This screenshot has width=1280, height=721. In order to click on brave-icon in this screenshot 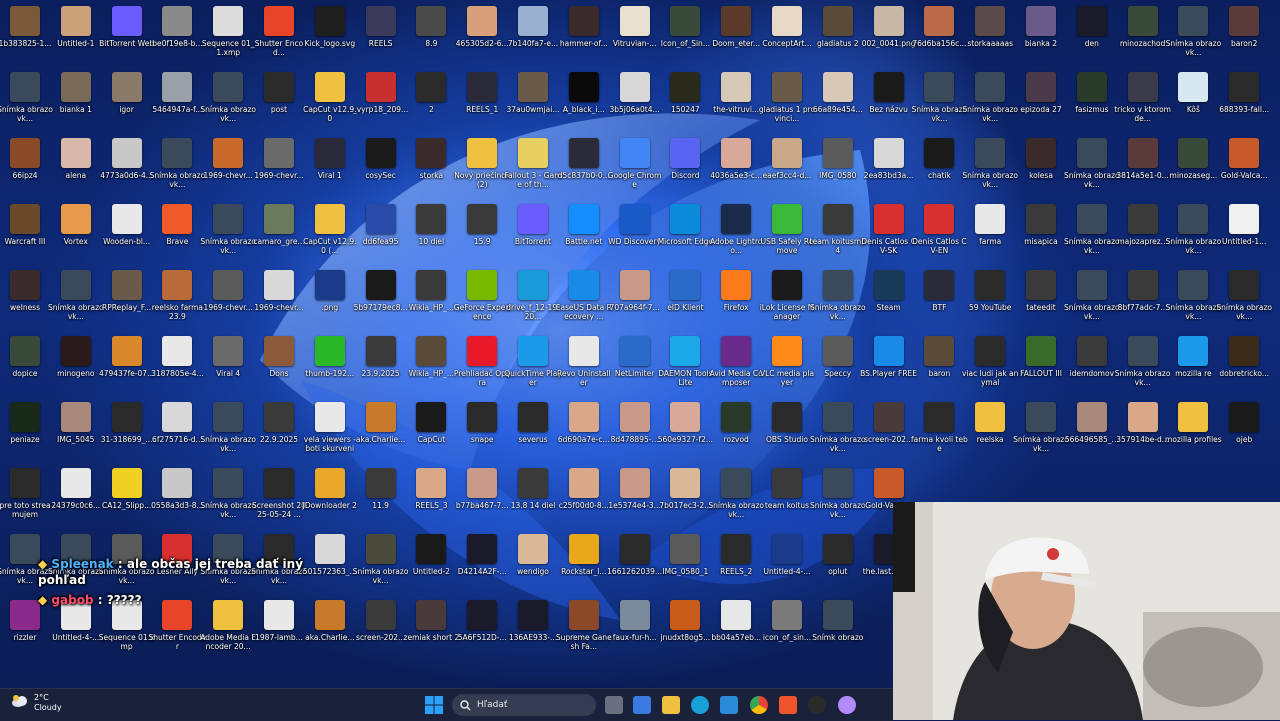, I will do `click(788, 705)`.